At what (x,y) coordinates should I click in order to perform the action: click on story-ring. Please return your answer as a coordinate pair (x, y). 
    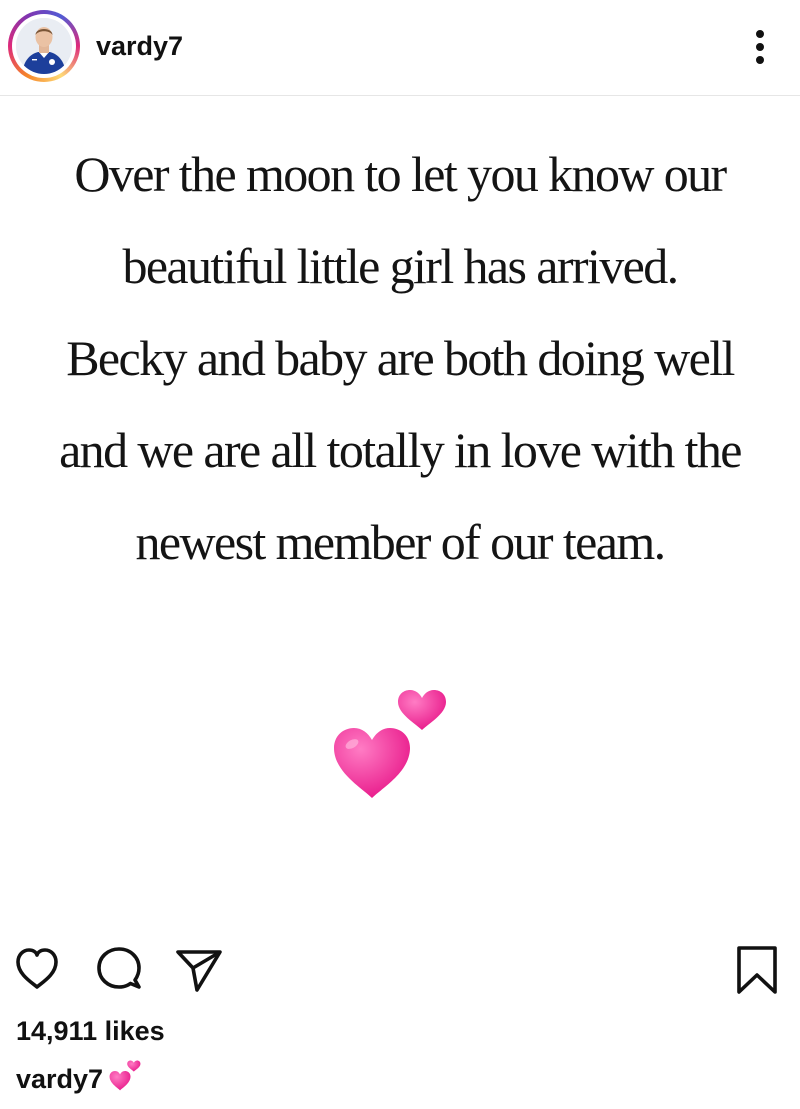
    Looking at the image, I should click on (44, 46).